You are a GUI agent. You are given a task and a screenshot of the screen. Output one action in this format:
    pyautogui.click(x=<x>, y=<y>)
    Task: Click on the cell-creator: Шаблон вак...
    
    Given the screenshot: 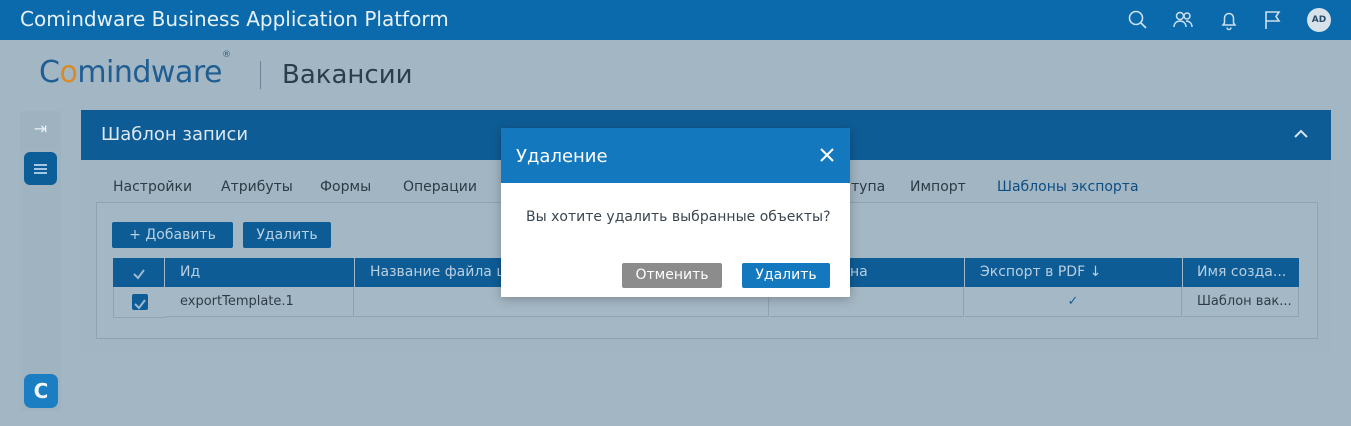 What is the action you would take?
    pyautogui.click(x=1241, y=302)
    